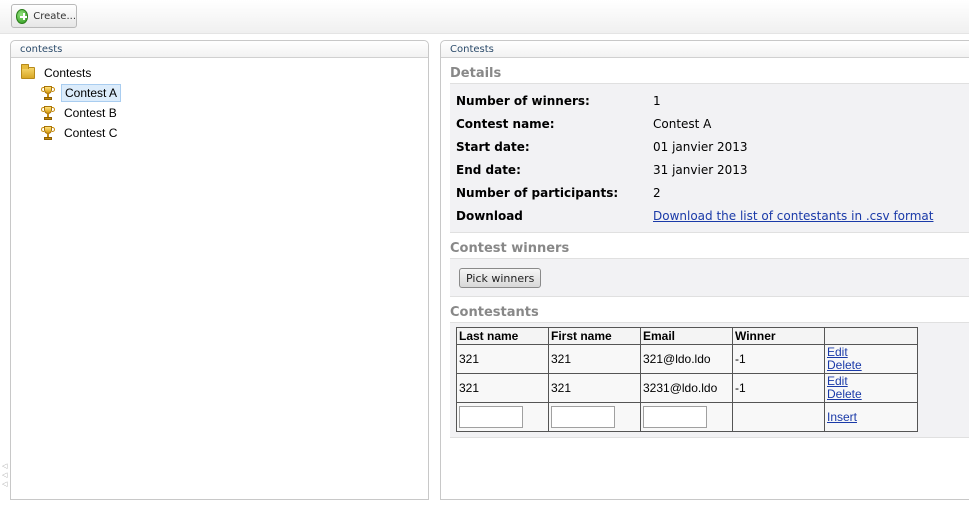 The image size is (969, 527). What do you see at coordinates (657, 100) in the screenshot?
I see `detail-value: 1` at bounding box center [657, 100].